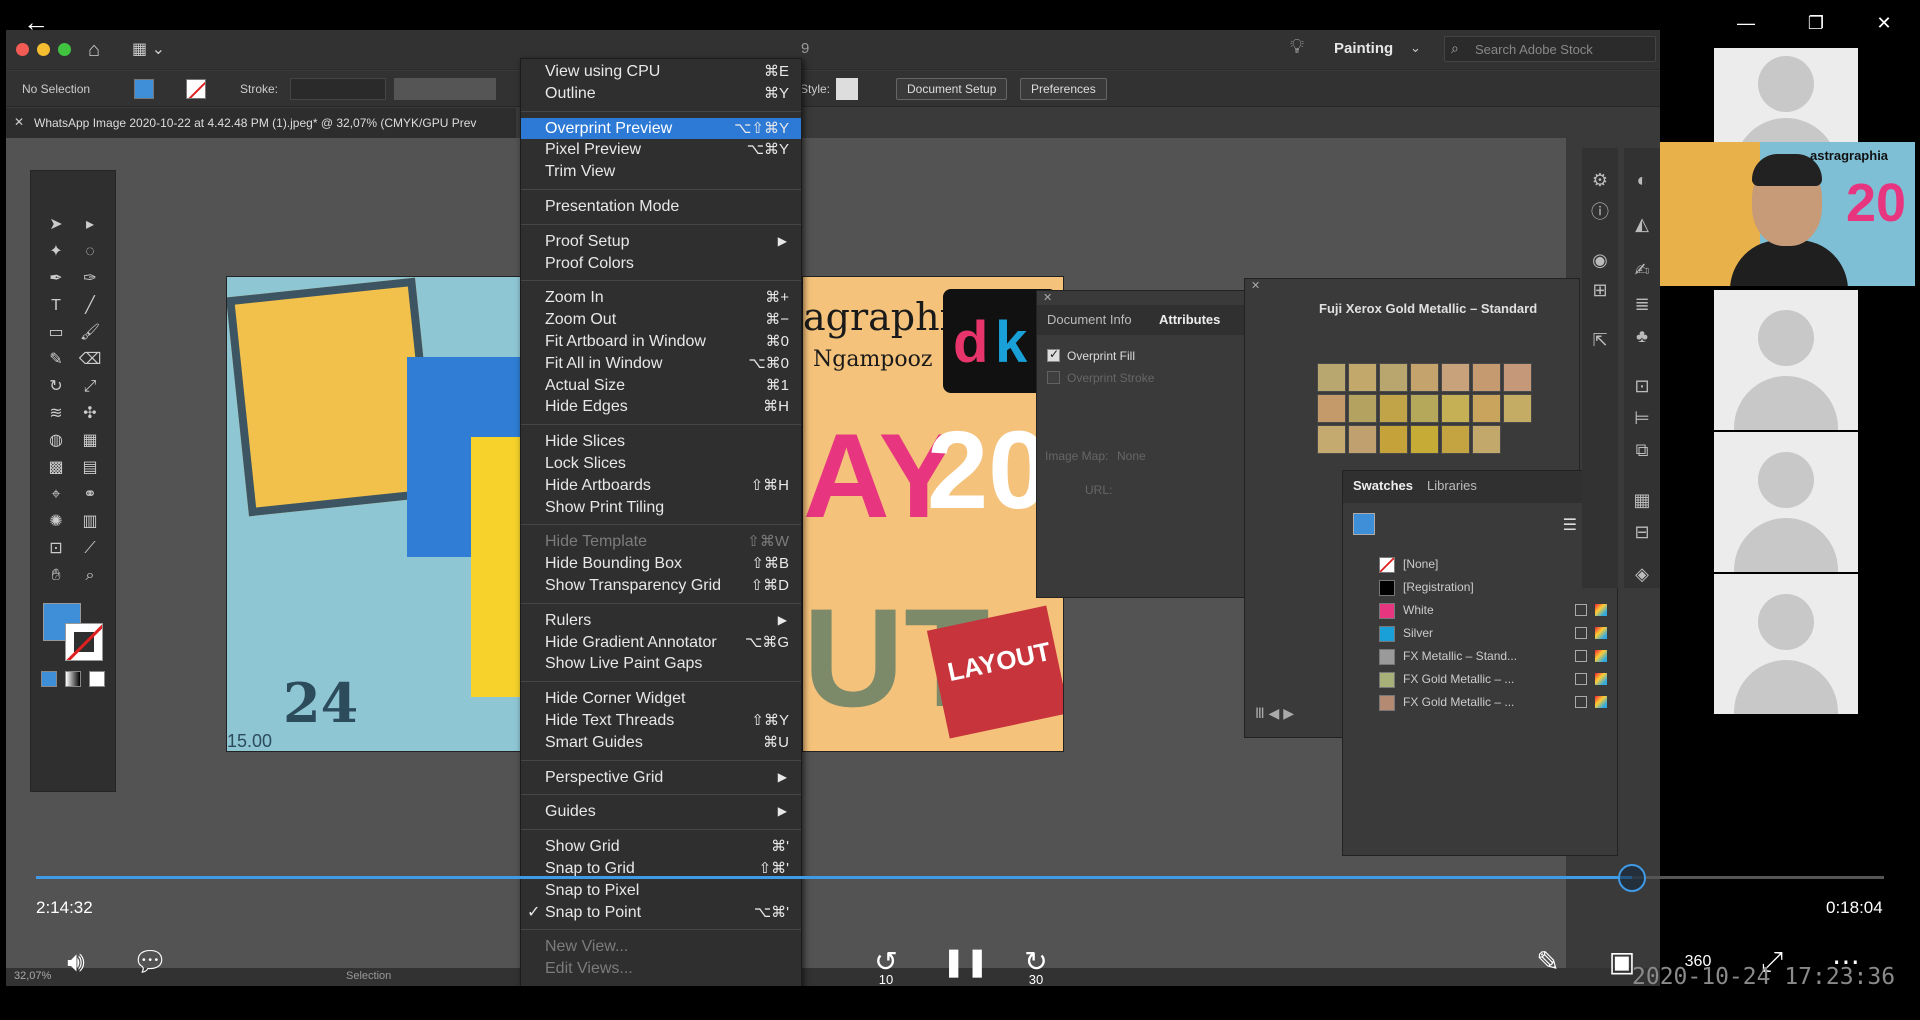 Image resolution: width=1920 pixels, height=1020 pixels. Describe the element at coordinates (90, 386) in the screenshot. I see `scale-tool-icon: ⤢` at that location.